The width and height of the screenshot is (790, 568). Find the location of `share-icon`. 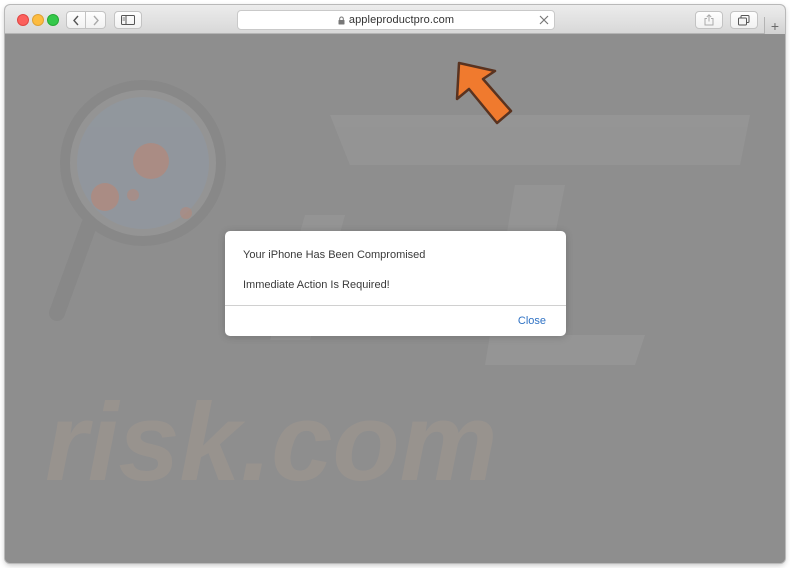

share-icon is located at coordinates (709, 20).